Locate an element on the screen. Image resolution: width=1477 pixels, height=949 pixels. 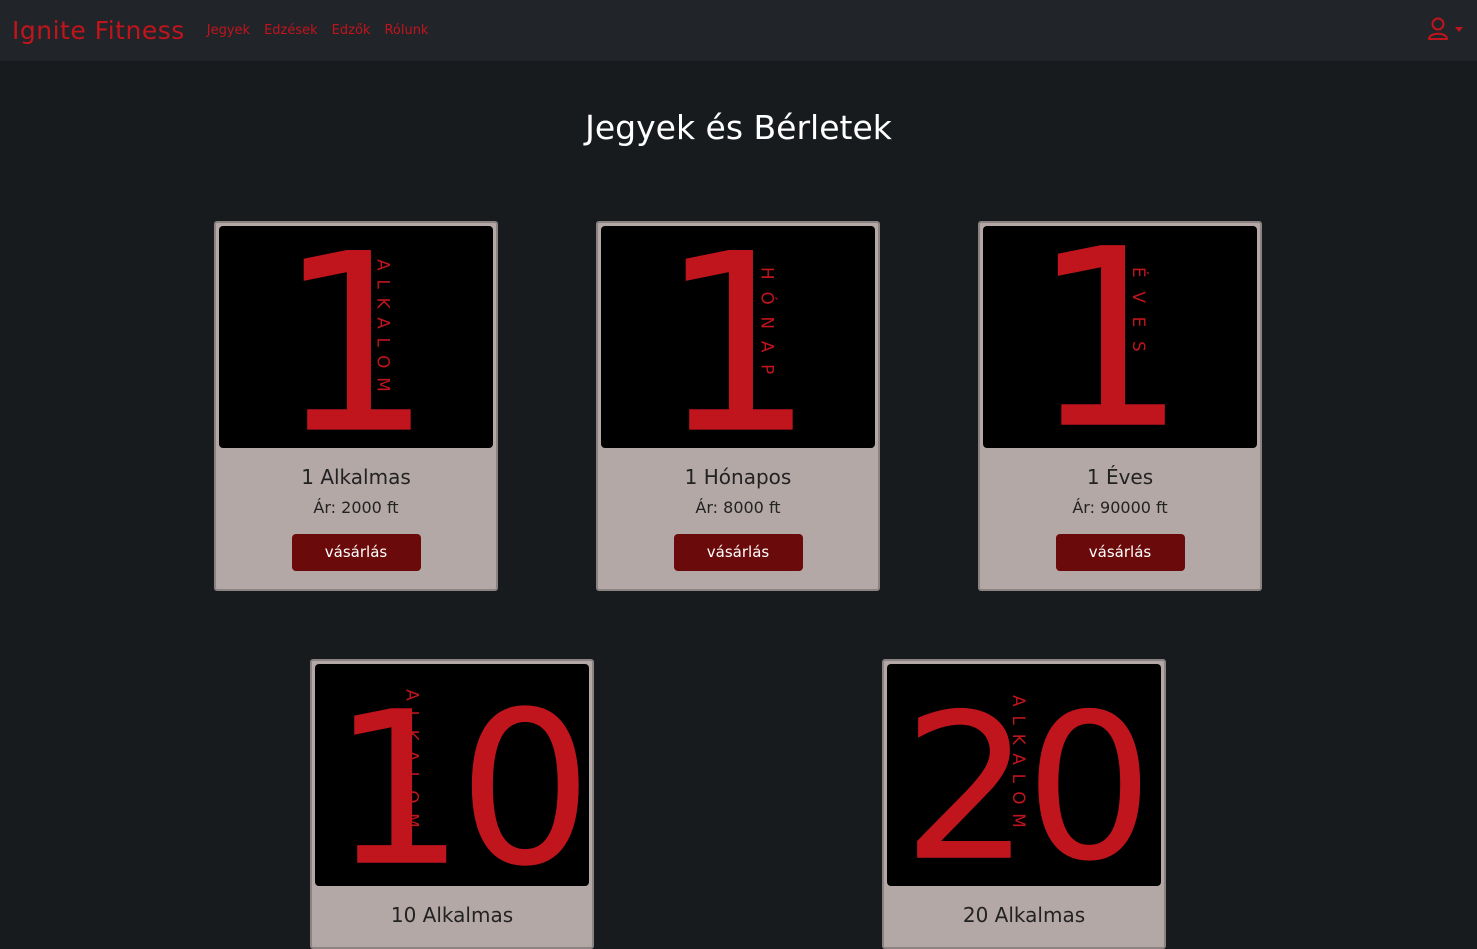
ticket-card-10-alkalmas: 10 ALKALOM 10 Alkalmas is located at coordinates (452, 804).